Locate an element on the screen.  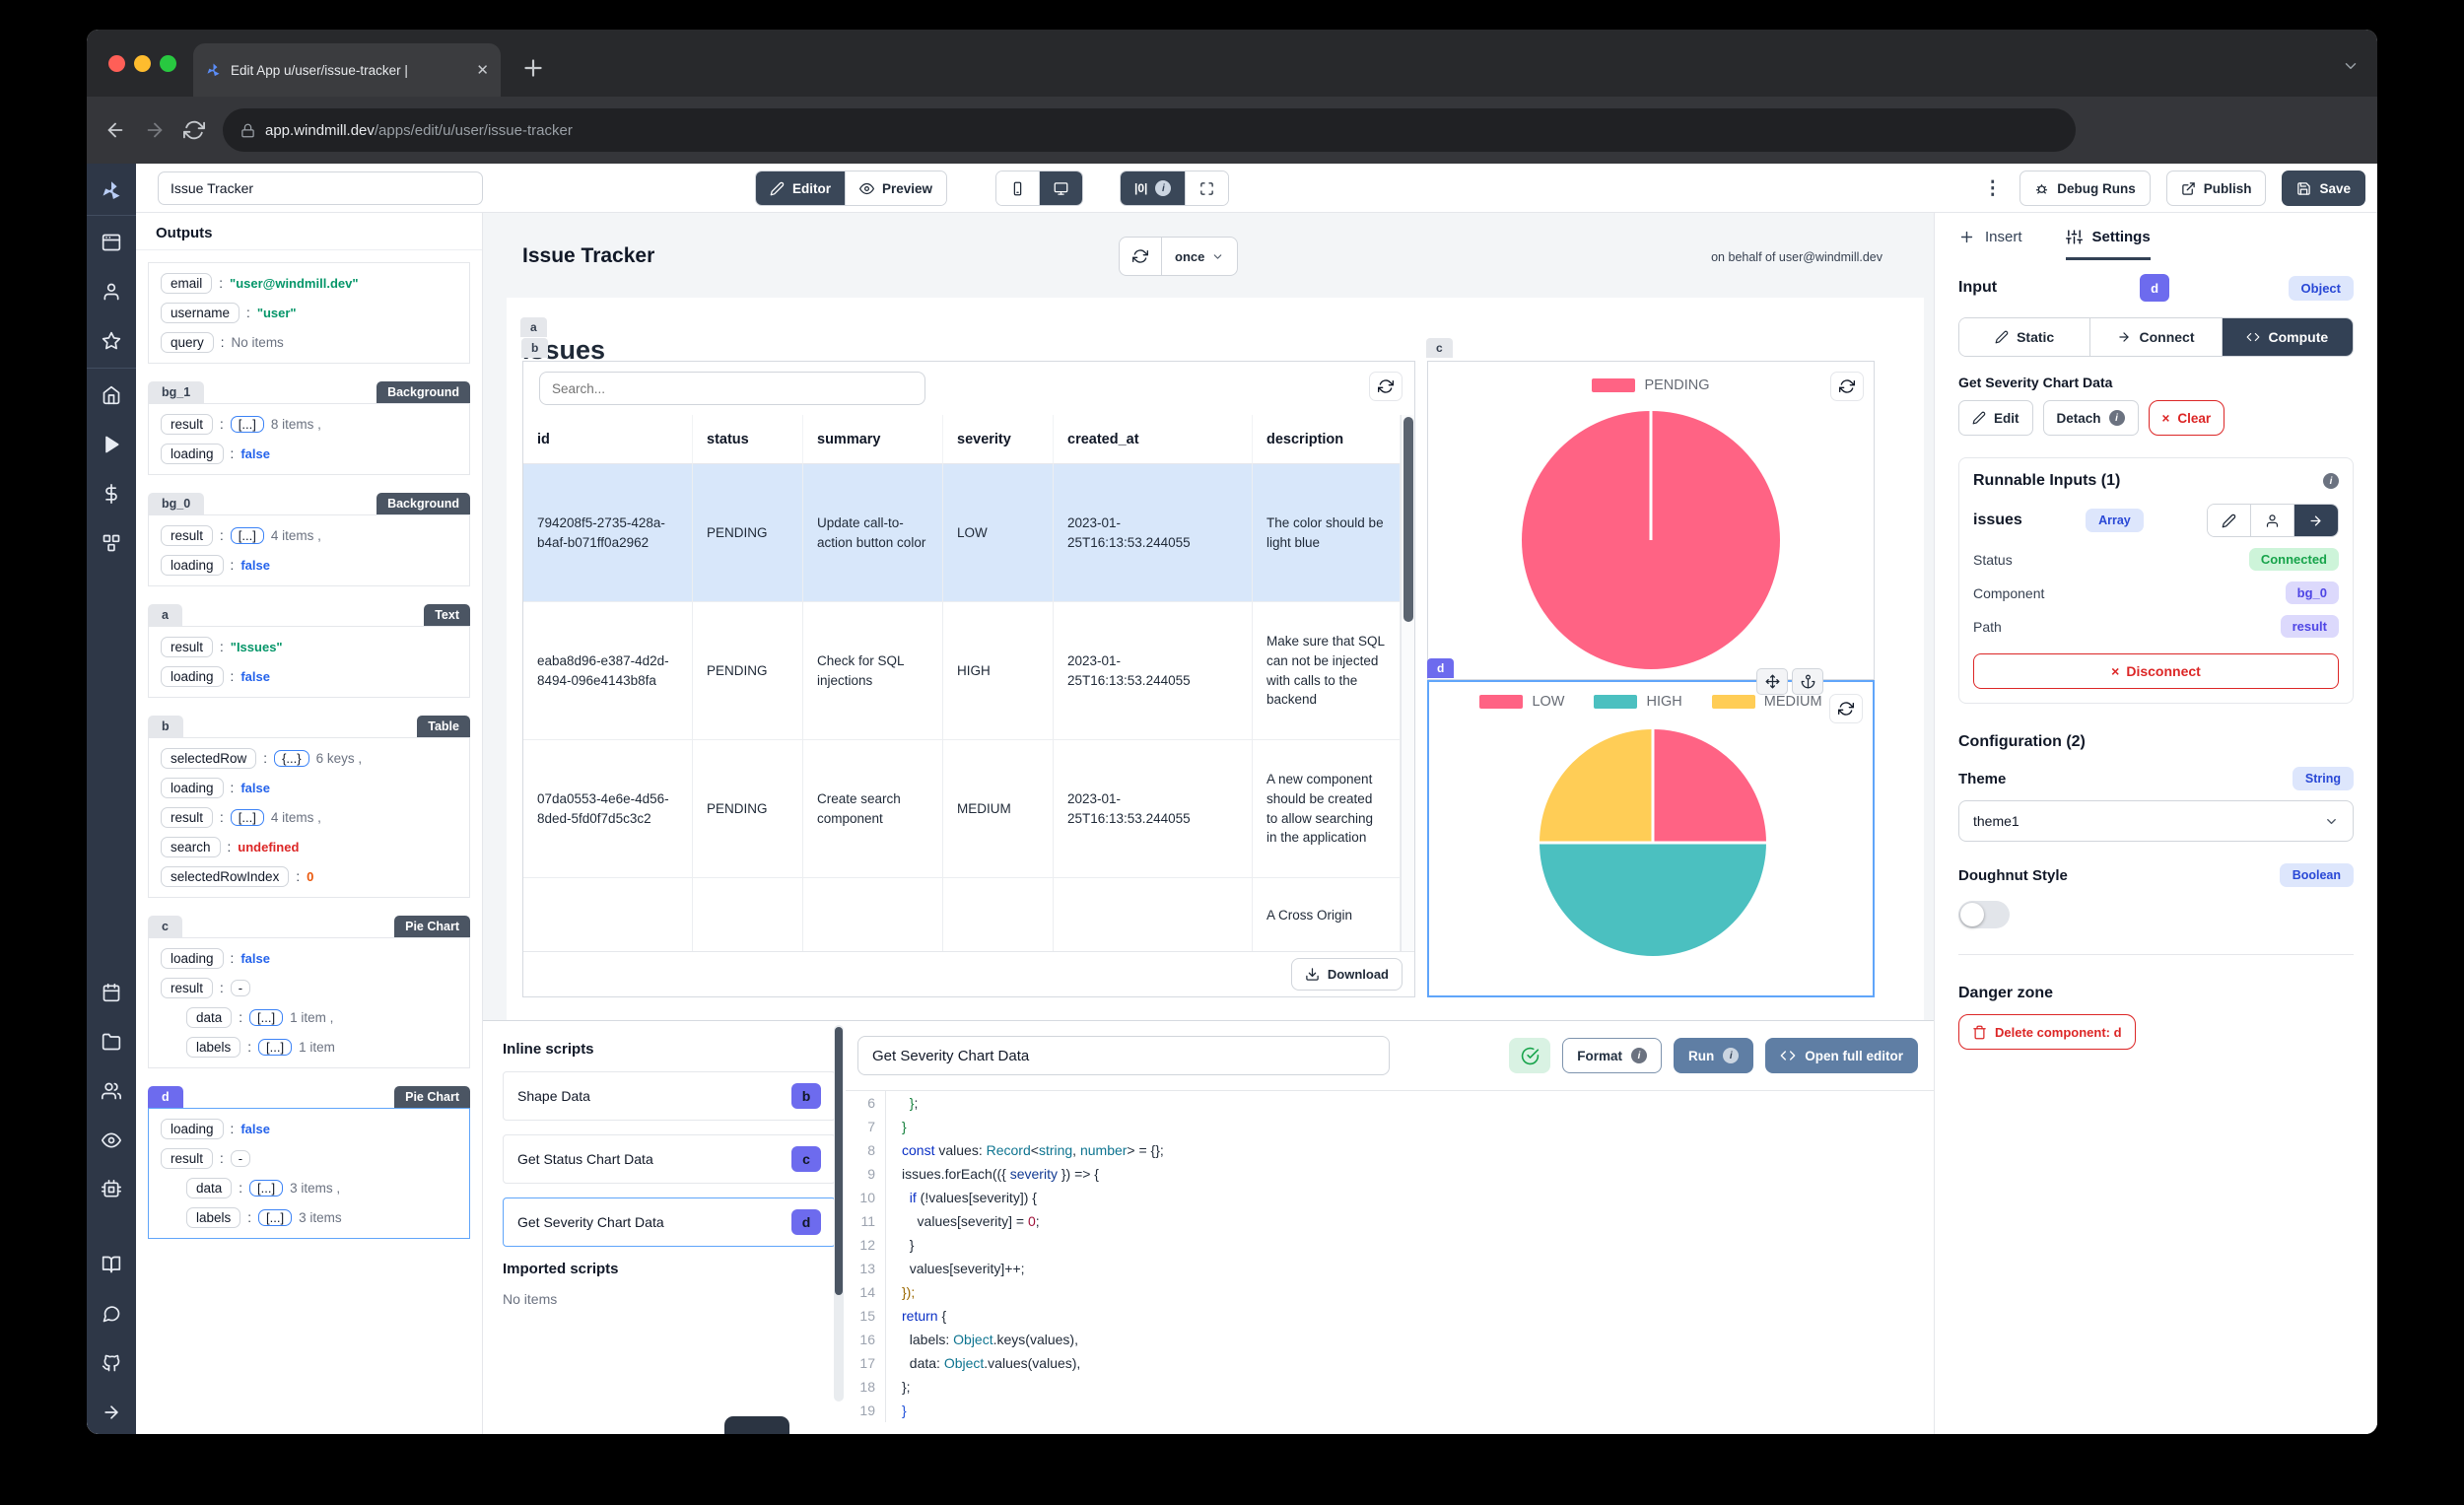
browser-tab: Edit App u/user/issue-tracker | ✕ is located at coordinates (347, 70).